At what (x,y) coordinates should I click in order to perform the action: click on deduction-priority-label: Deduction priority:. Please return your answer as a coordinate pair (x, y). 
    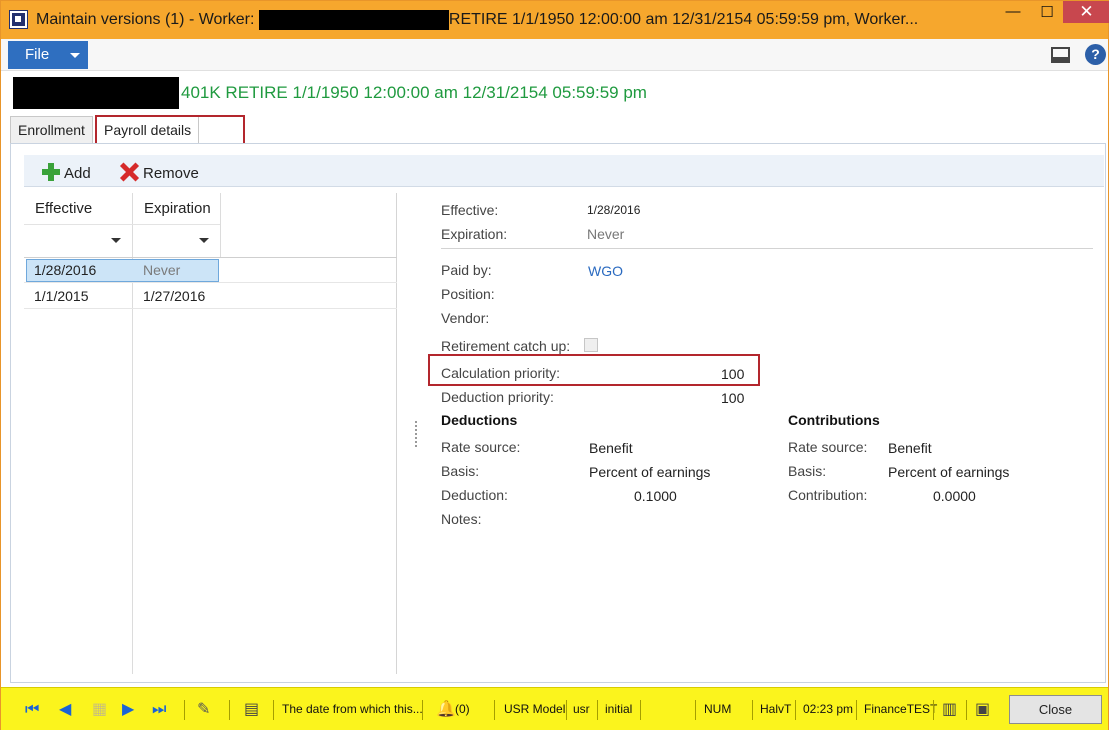
    Looking at the image, I should click on (497, 397).